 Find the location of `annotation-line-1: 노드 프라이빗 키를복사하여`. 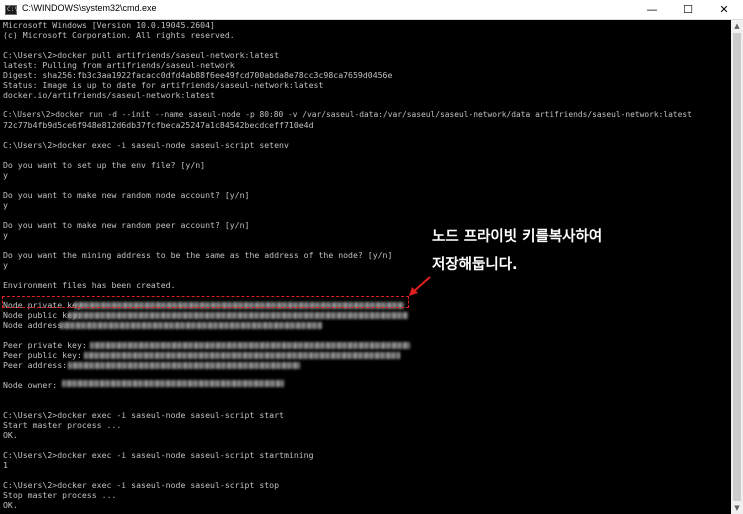

annotation-line-1: 노드 프라이빗 키를복사하여 is located at coordinates (517, 237).